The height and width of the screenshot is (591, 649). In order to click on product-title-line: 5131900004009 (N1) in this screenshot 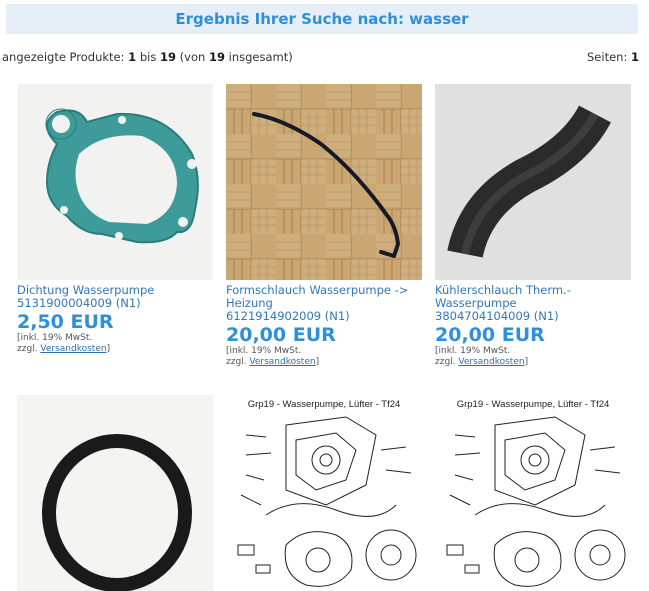, I will do `click(115, 303)`.